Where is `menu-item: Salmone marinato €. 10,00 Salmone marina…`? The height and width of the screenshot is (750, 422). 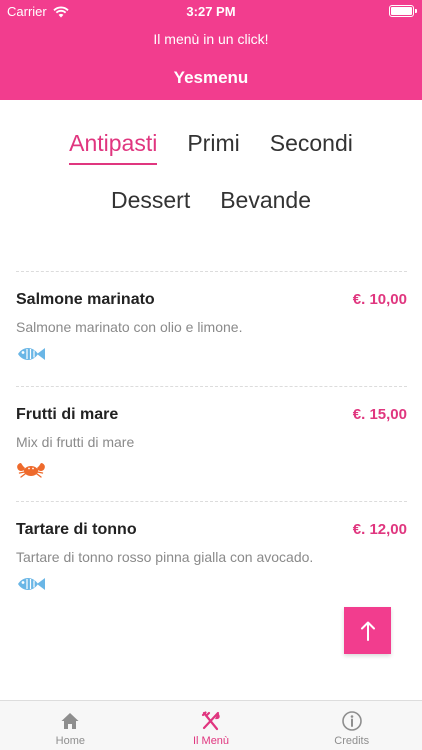
menu-item: Salmone marinato €. 10,00 Salmone marina… is located at coordinates (211, 328).